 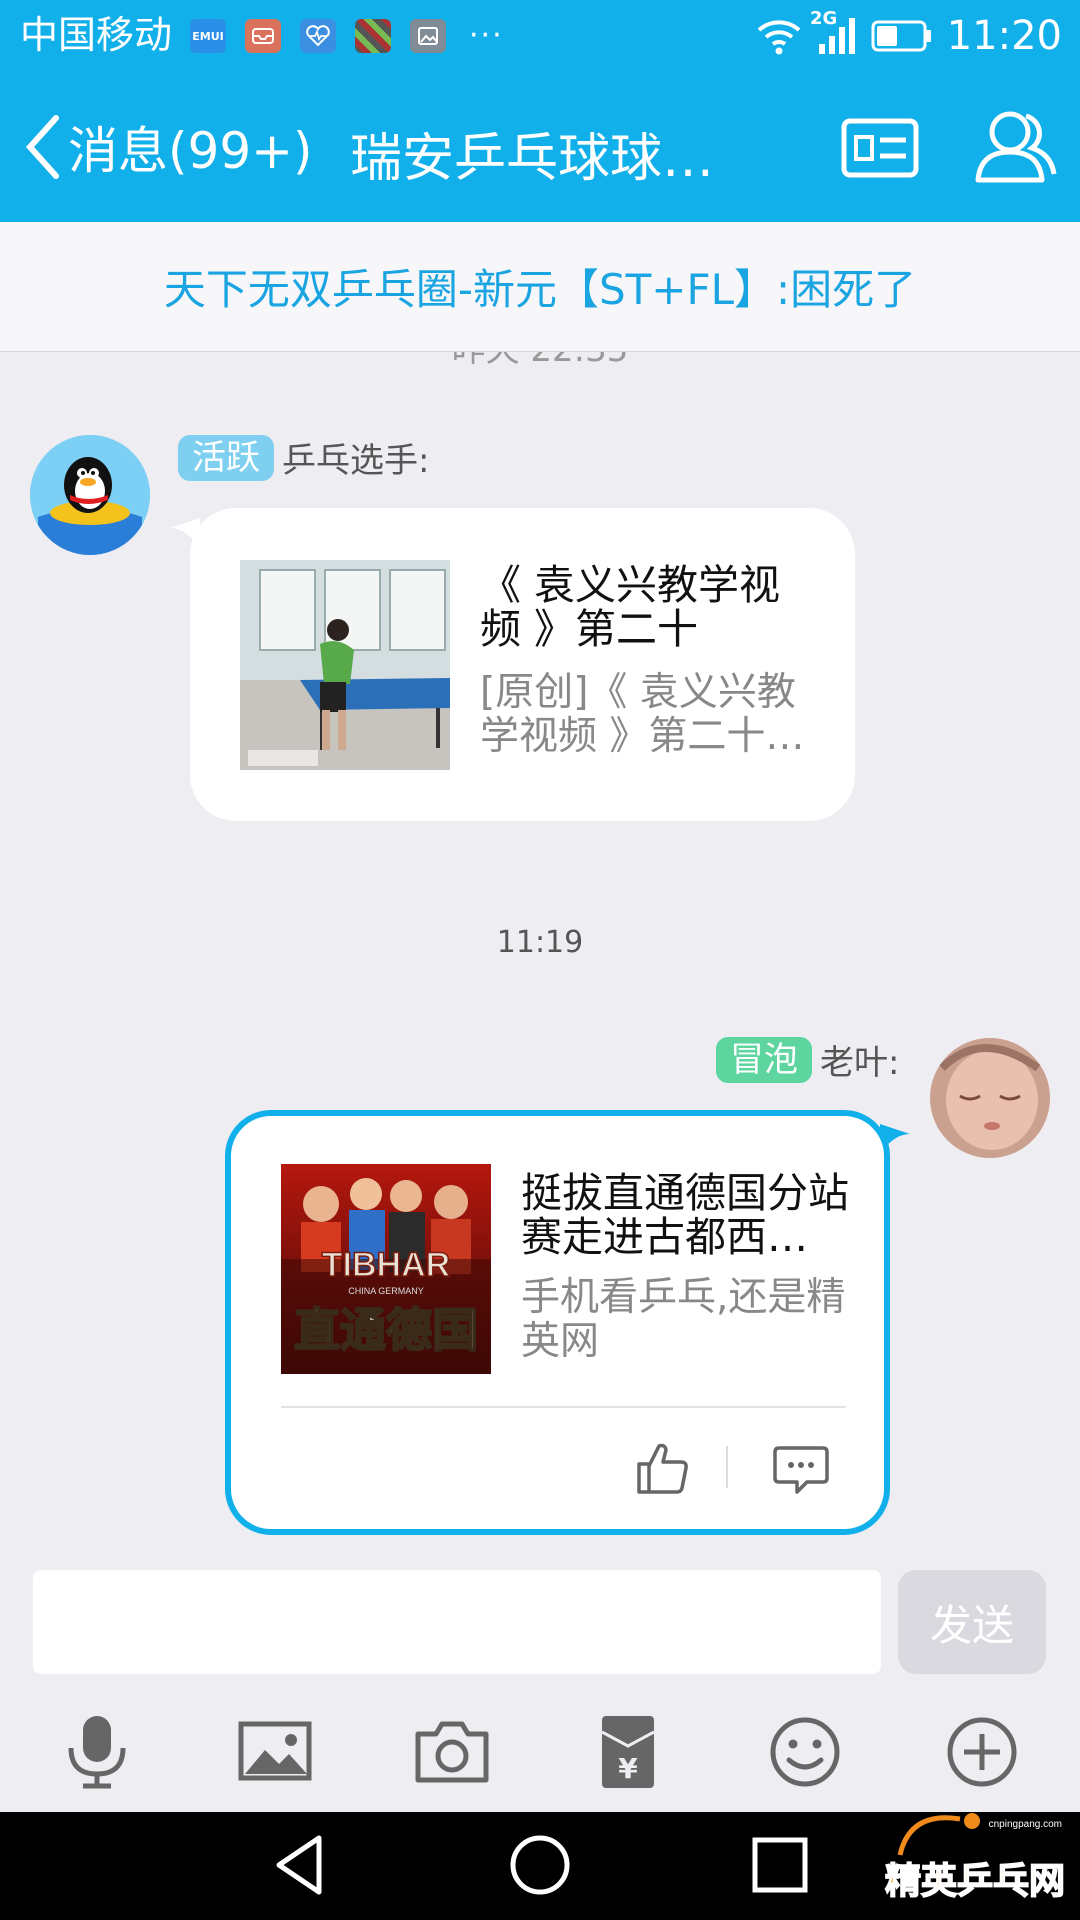 What do you see at coordinates (683, 1319) in the screenshot?
I see `card-description: 手机看乒乓,还是精英网` at bounding box center [683, 1319].